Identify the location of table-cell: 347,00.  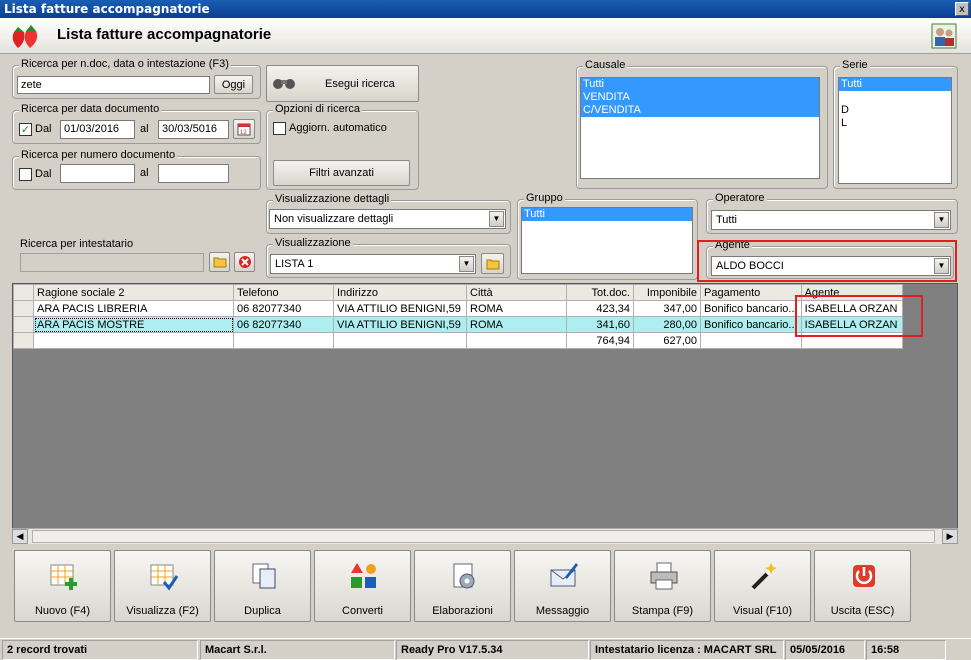
(667, 308).